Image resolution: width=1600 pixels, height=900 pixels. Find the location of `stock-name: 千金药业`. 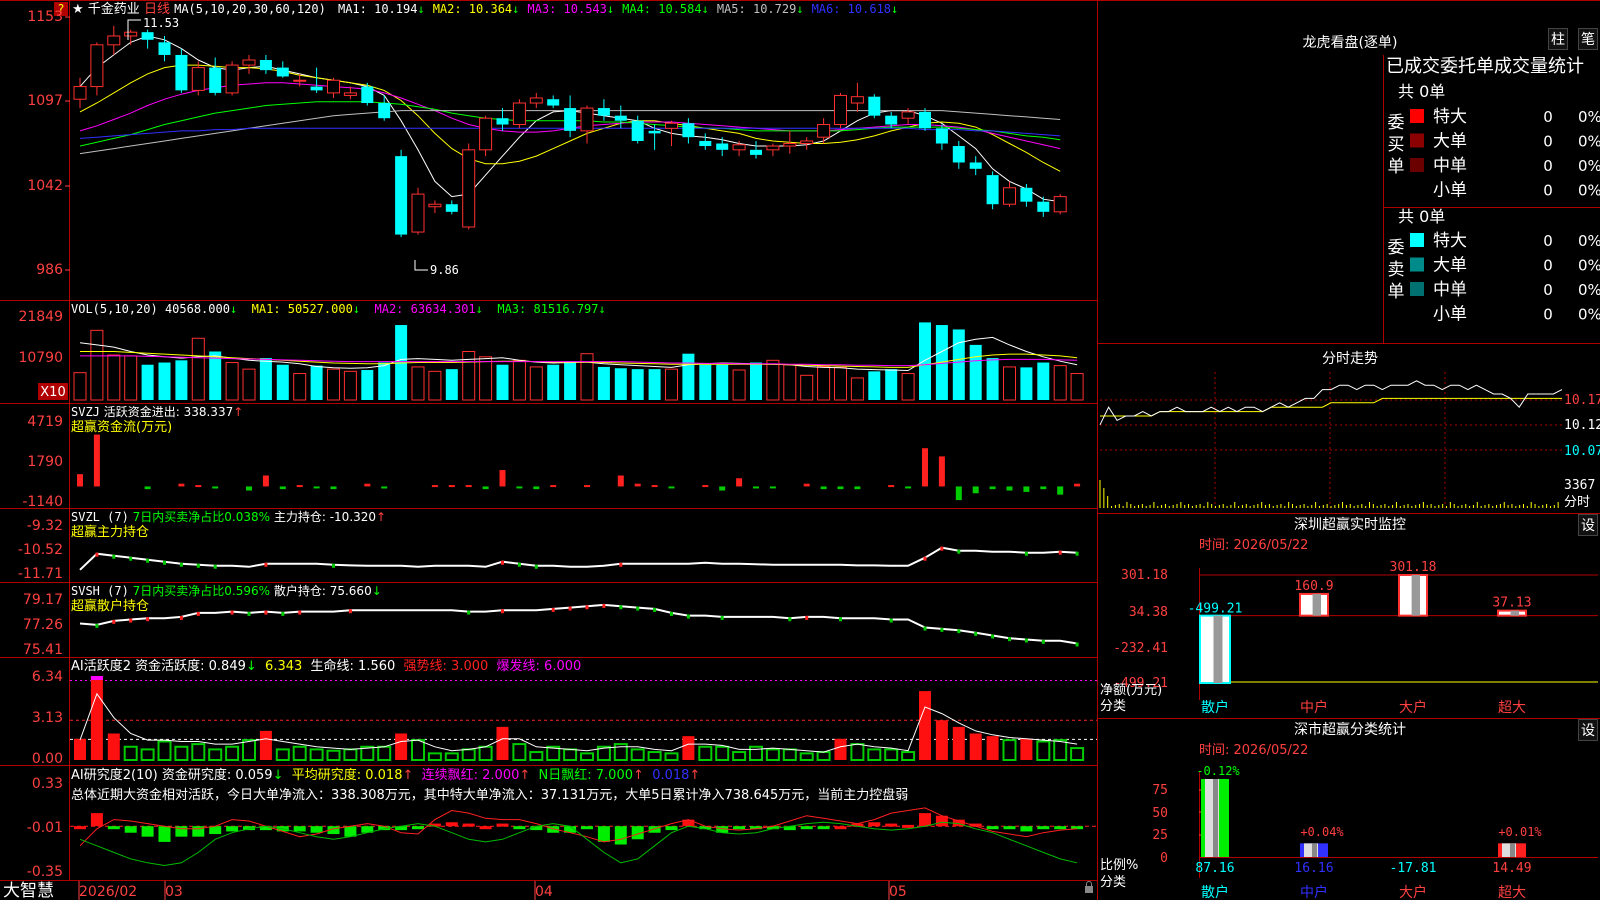

stock-name: 千金药业 is located at coordinates (114, 9).